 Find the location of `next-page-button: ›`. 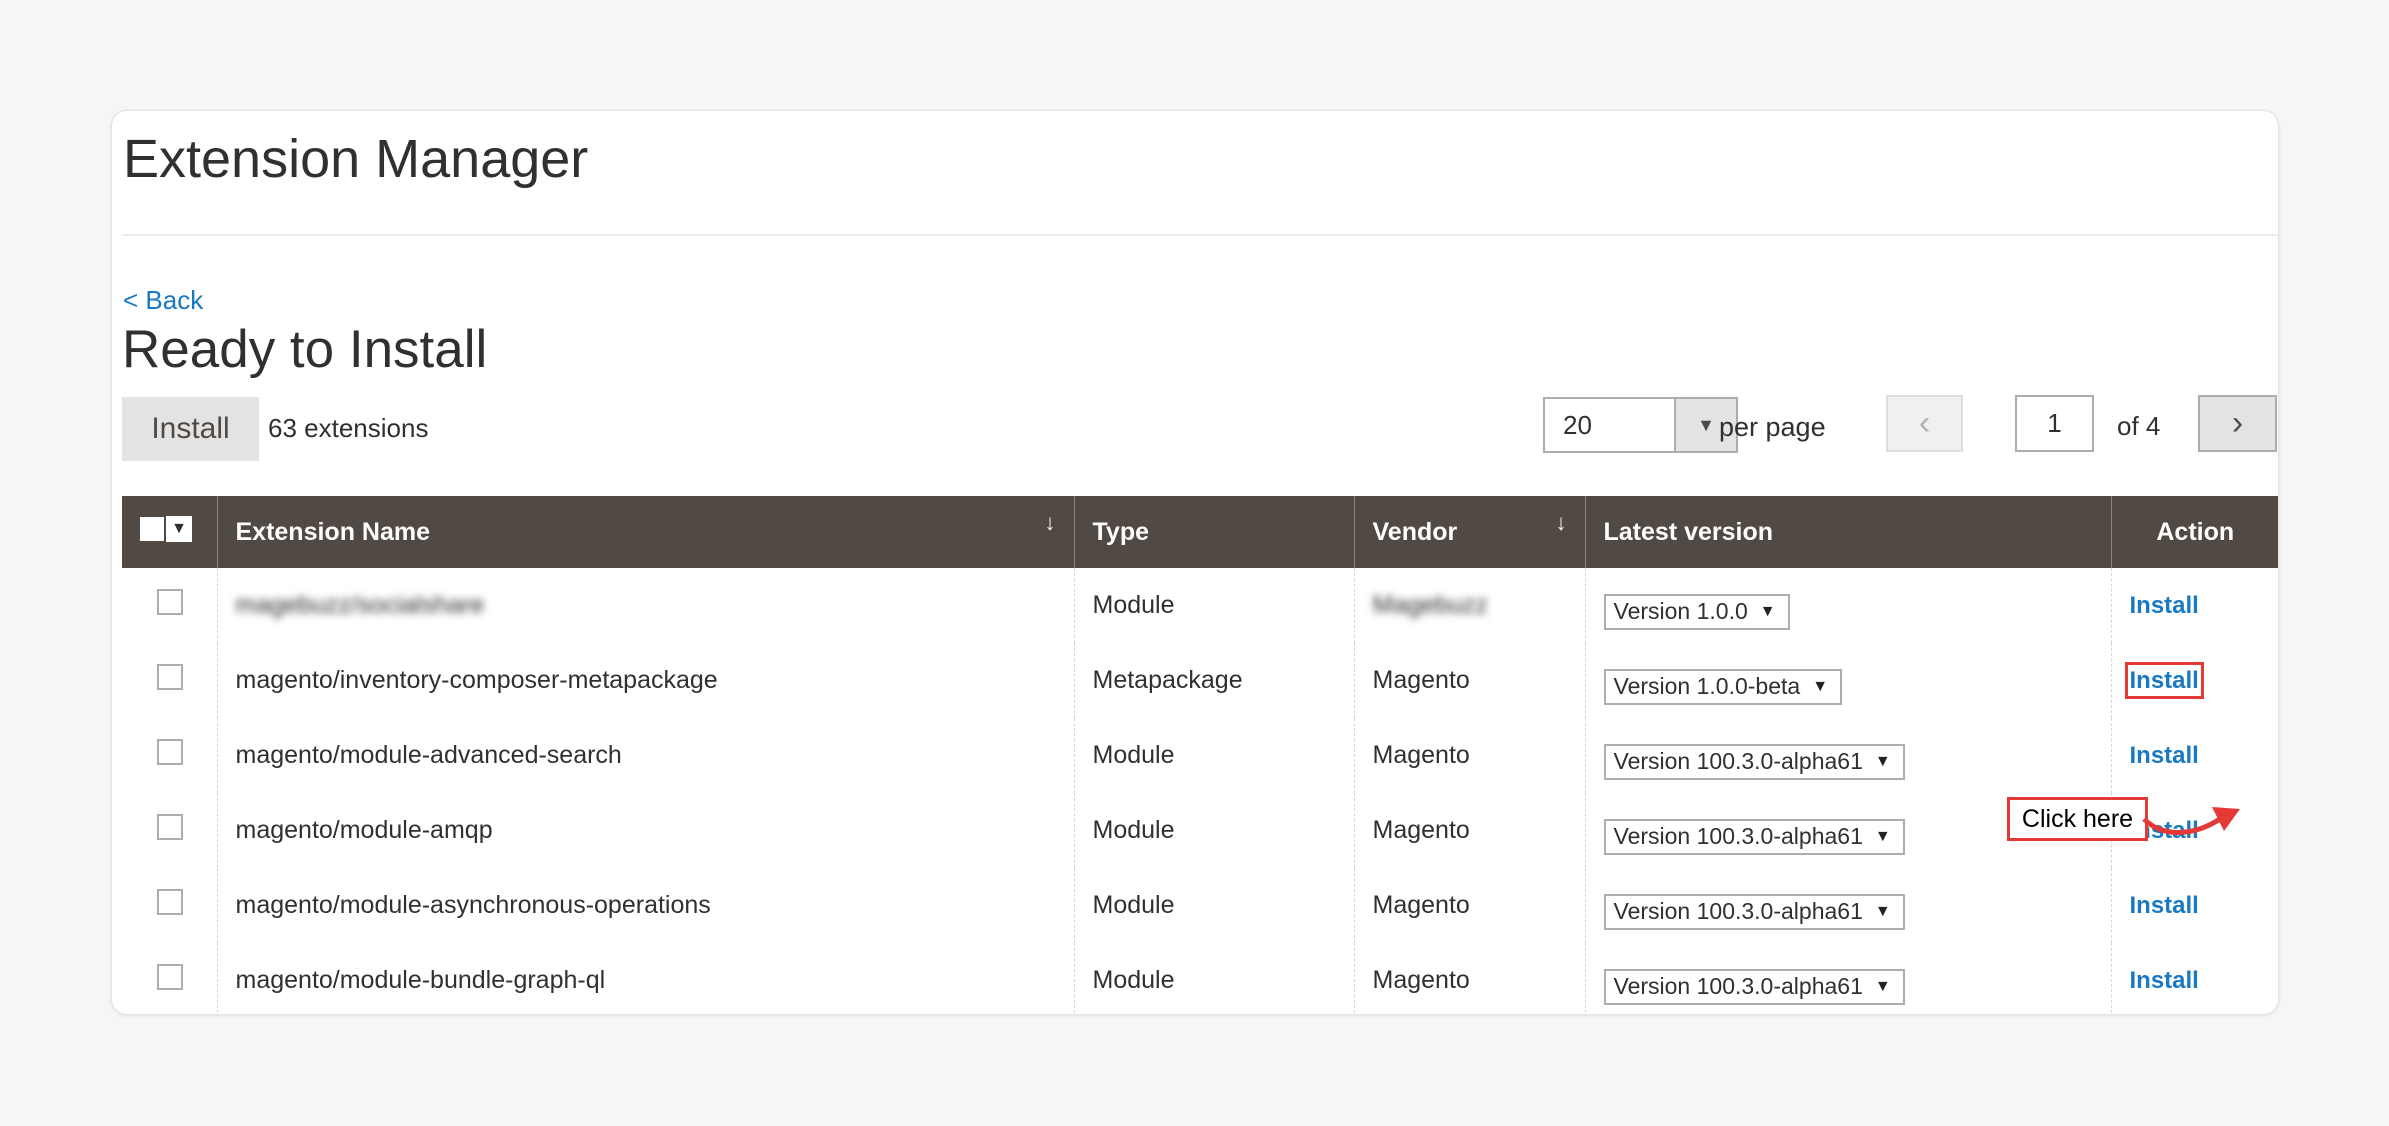

next-page-button: › is located at coordinates (2237, 423).